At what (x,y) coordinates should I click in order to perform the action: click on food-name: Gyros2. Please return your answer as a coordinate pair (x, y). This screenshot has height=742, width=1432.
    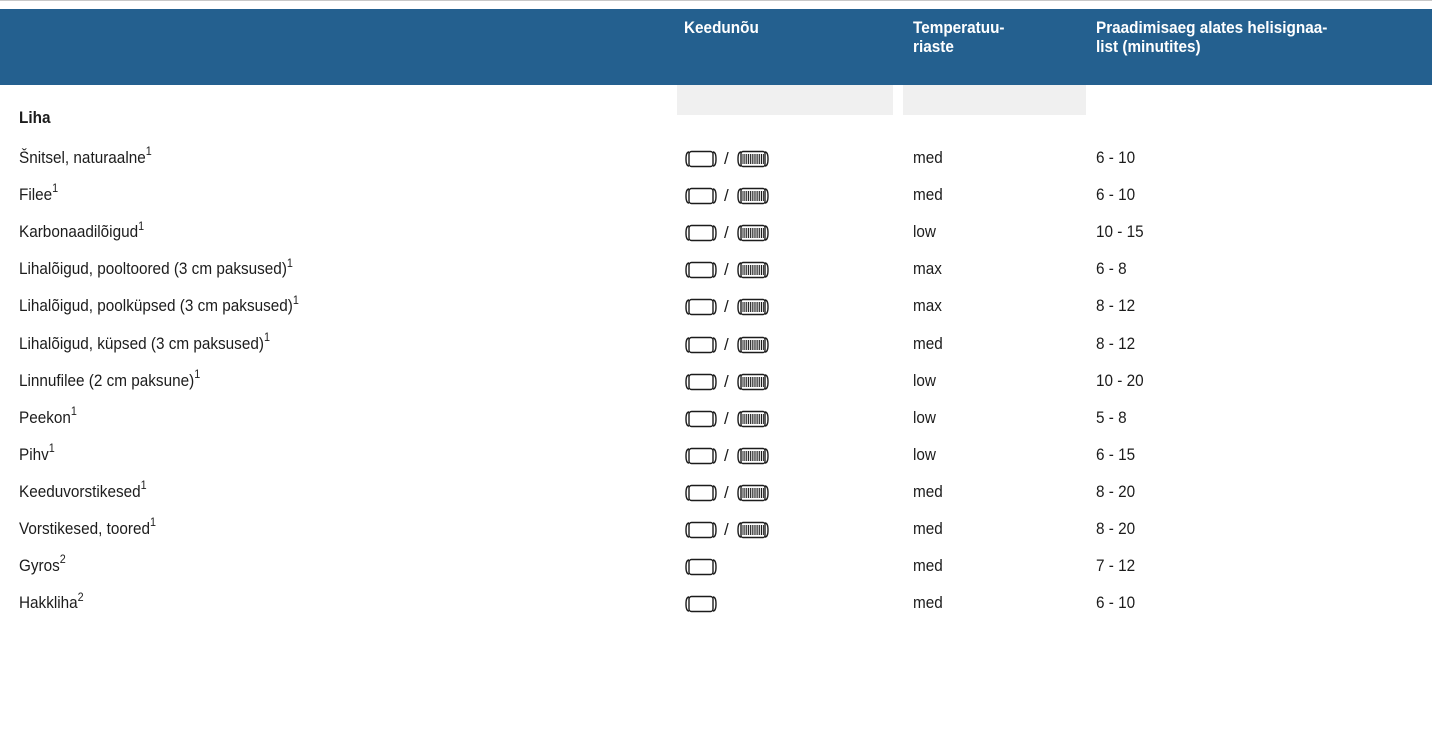
    Looking at the image, I should click on (42, 564).